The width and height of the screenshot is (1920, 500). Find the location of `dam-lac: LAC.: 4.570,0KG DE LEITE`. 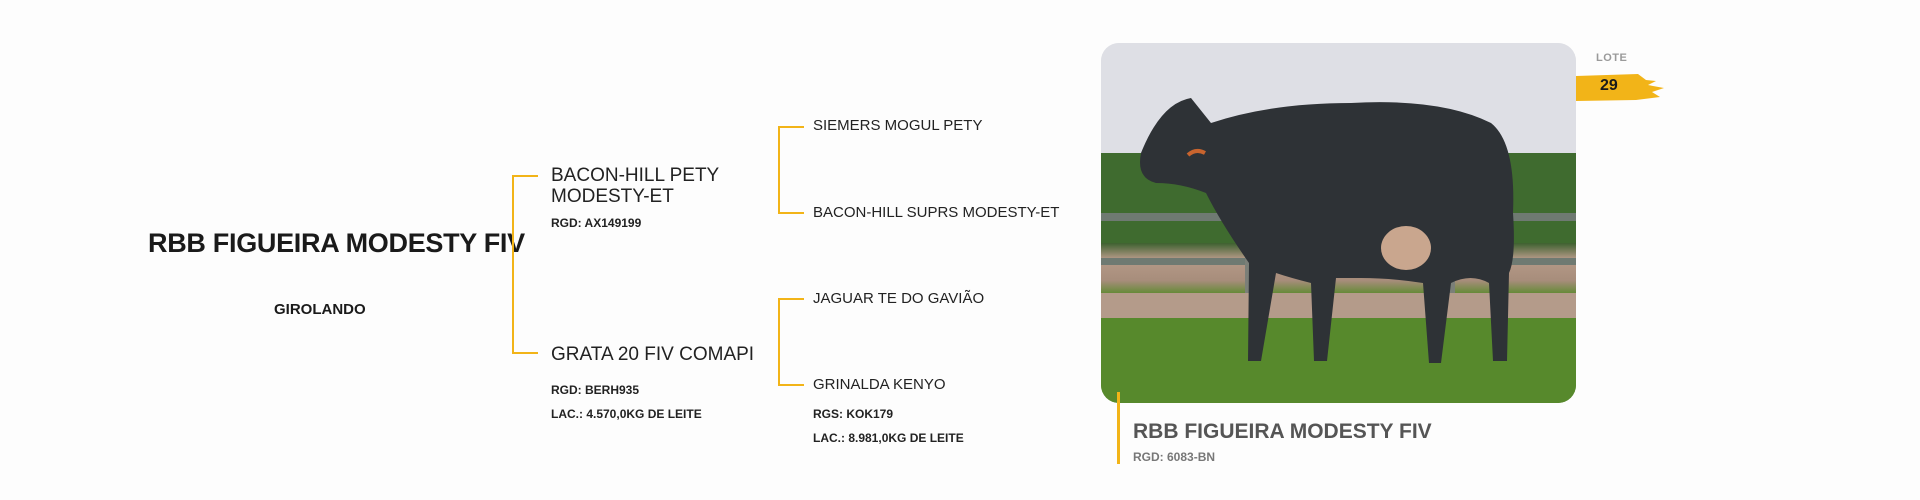

dam-lac: LAC.: 4.570,0KG DE LEITE is located at coordinates (626, 414).